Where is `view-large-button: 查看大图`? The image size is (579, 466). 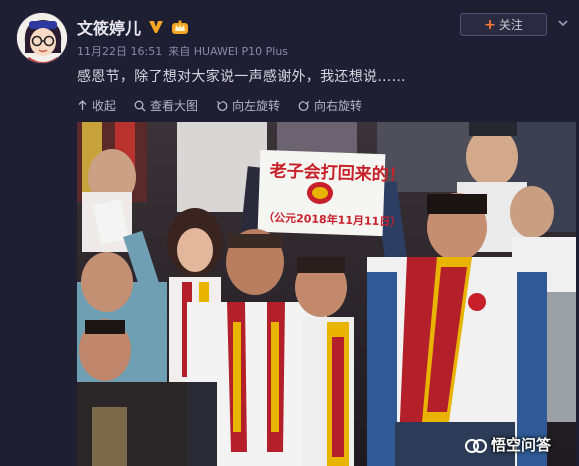
view-large-button: 查看大图 is located at coordinates (166, 105).